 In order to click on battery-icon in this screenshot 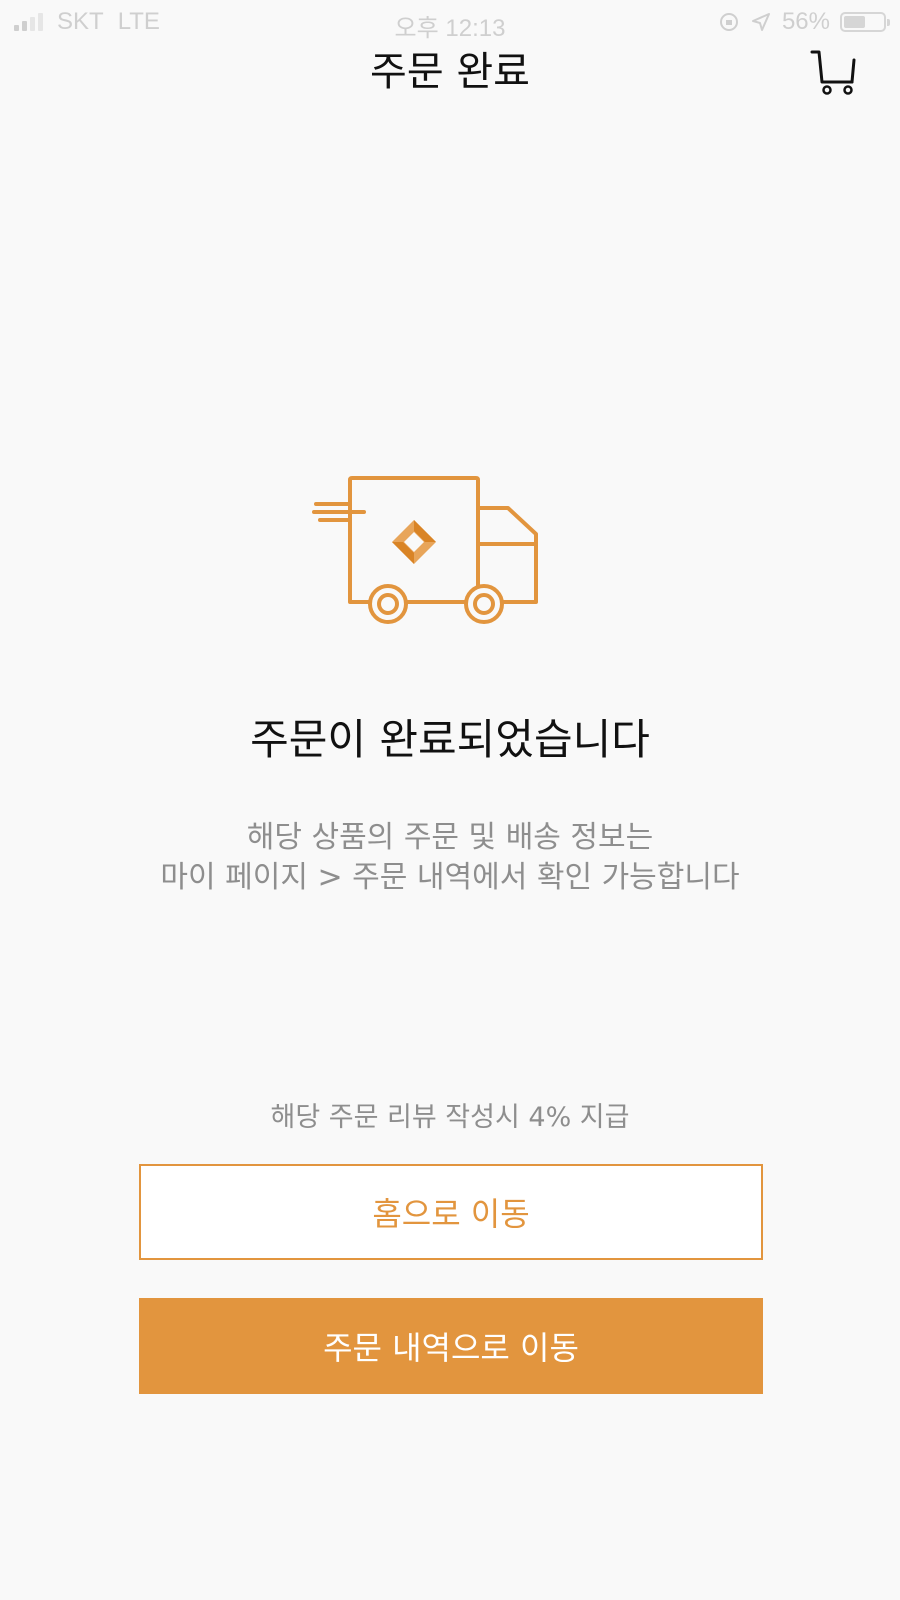, I will do `click(865, 22)`.